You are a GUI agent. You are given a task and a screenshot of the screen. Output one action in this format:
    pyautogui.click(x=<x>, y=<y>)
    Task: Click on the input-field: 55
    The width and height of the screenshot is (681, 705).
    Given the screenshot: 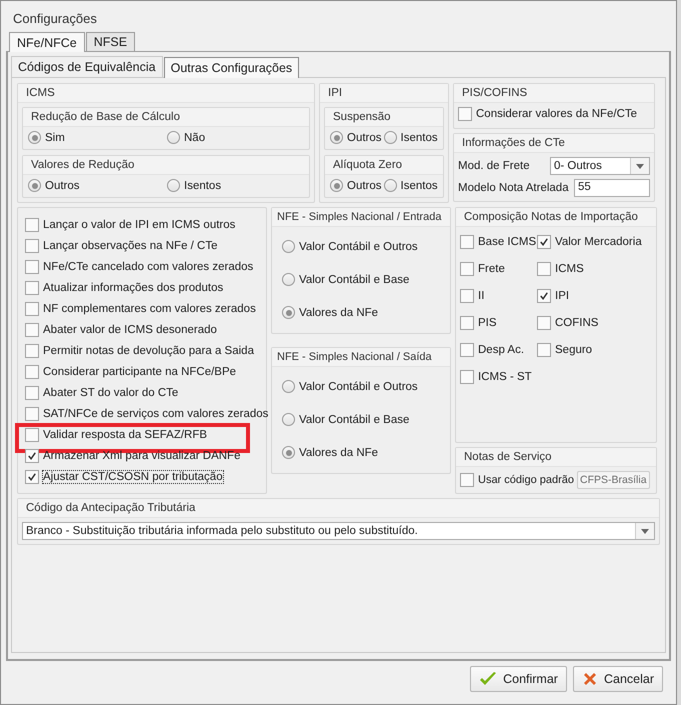 What is the action you would take?
    pyautogui.click(x=612, y=188)
    